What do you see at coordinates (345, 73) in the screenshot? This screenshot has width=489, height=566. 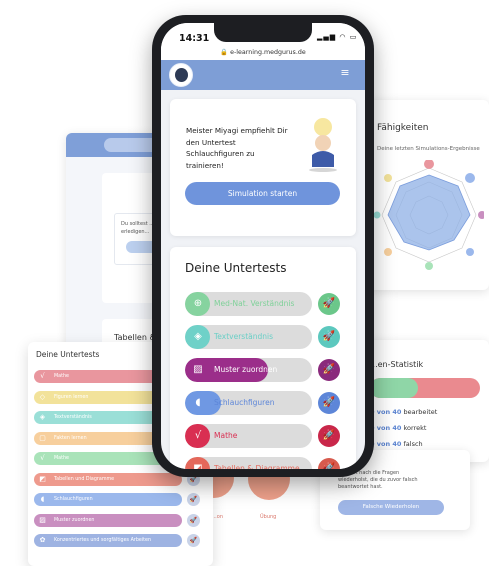 I see `hamburger-menu-icon: ≡` at bounding box center [345, 73].